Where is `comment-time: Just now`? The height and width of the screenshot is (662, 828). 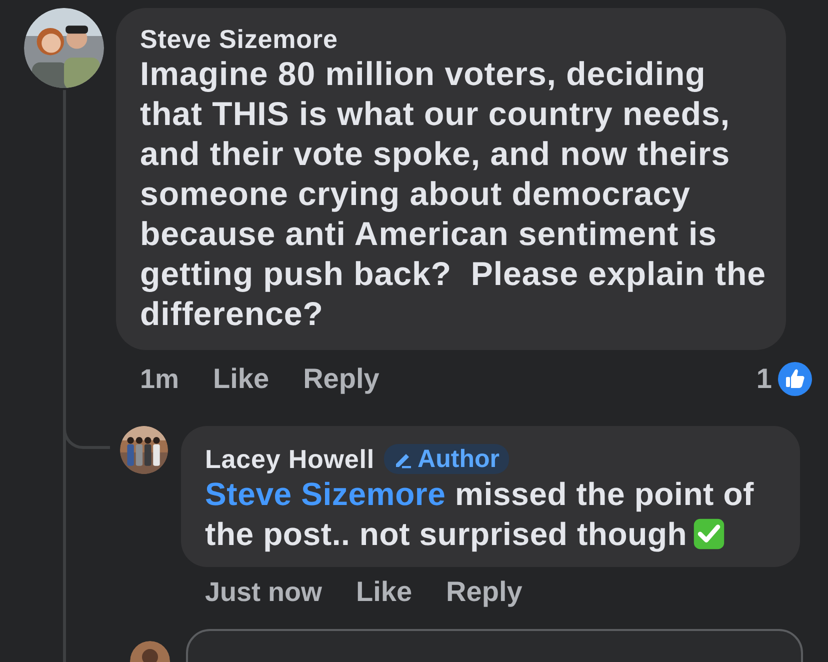
comment-time: Just now is located at coordinates (263, 592).